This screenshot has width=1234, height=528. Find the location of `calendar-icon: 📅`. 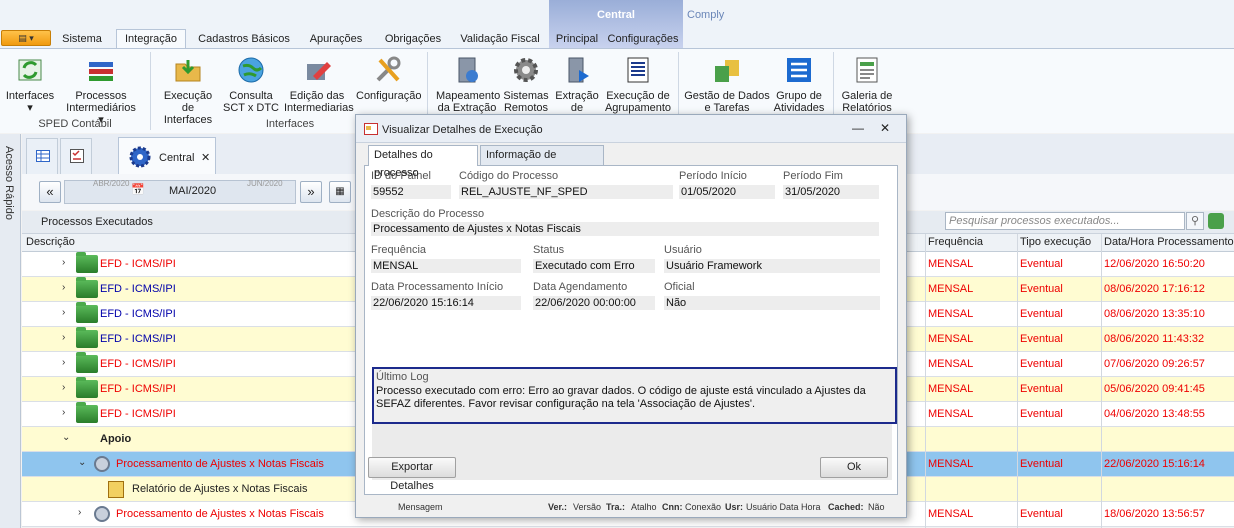

calendar-icon: 📅 is located at coordinates (138, 190).